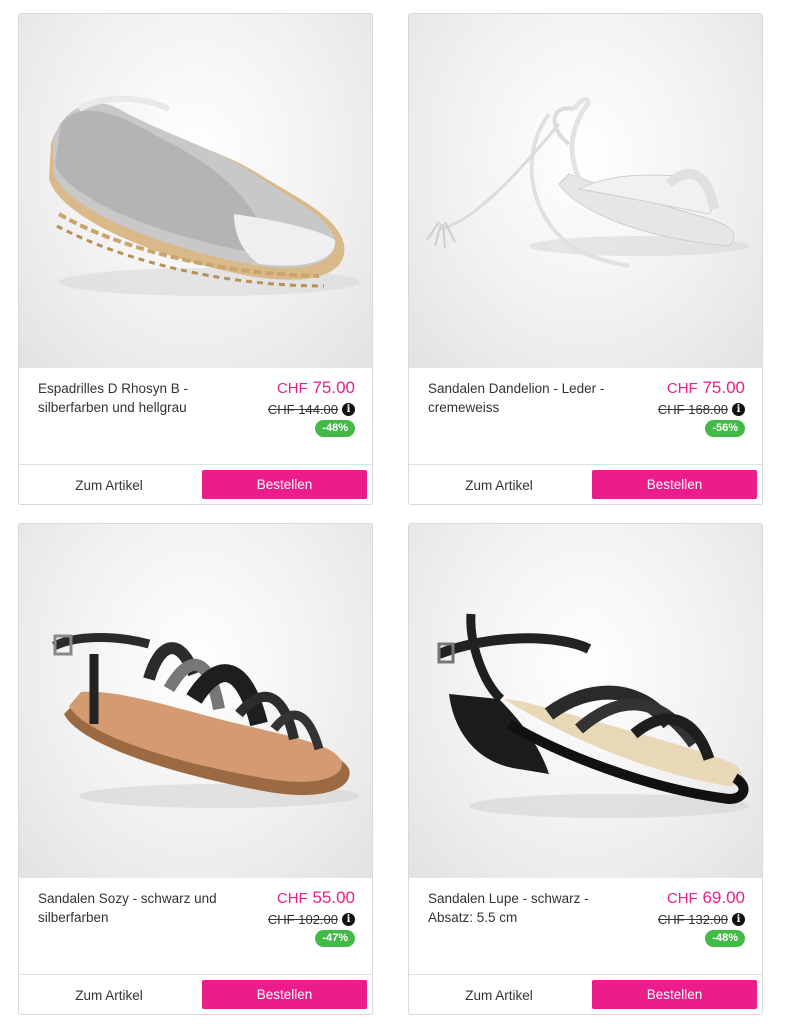  Describe the element at coordinates (302, 409) in the screenshot. I see `old-price: CHF 144.00` at that location.